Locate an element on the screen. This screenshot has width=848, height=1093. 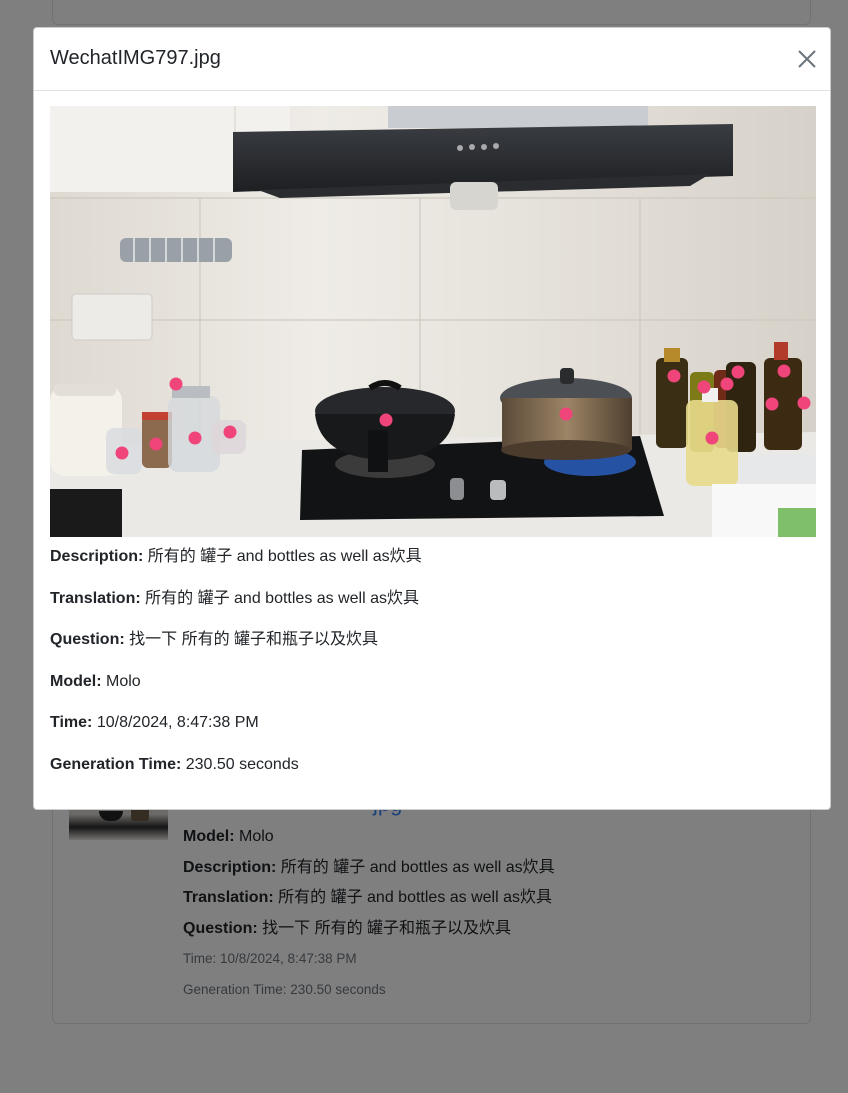
modal-title: WechatIMG797.jpg is located at coordinates (135, 58).